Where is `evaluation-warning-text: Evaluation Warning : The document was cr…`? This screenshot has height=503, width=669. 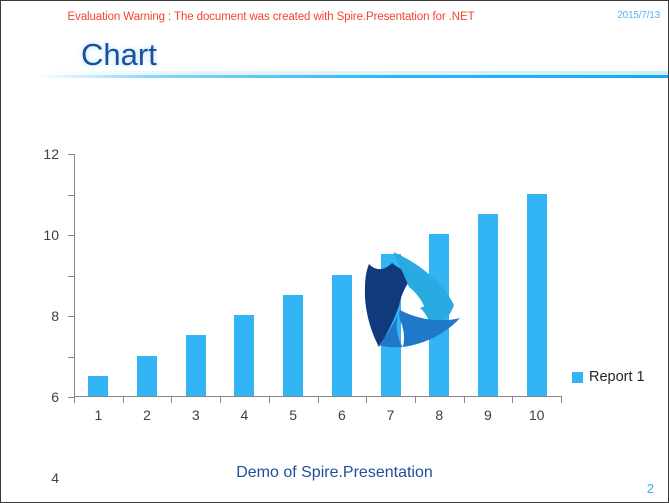
evaluation-warning-text: Evaluation Warning : The document was cr… is located at coordinates (271, 17).